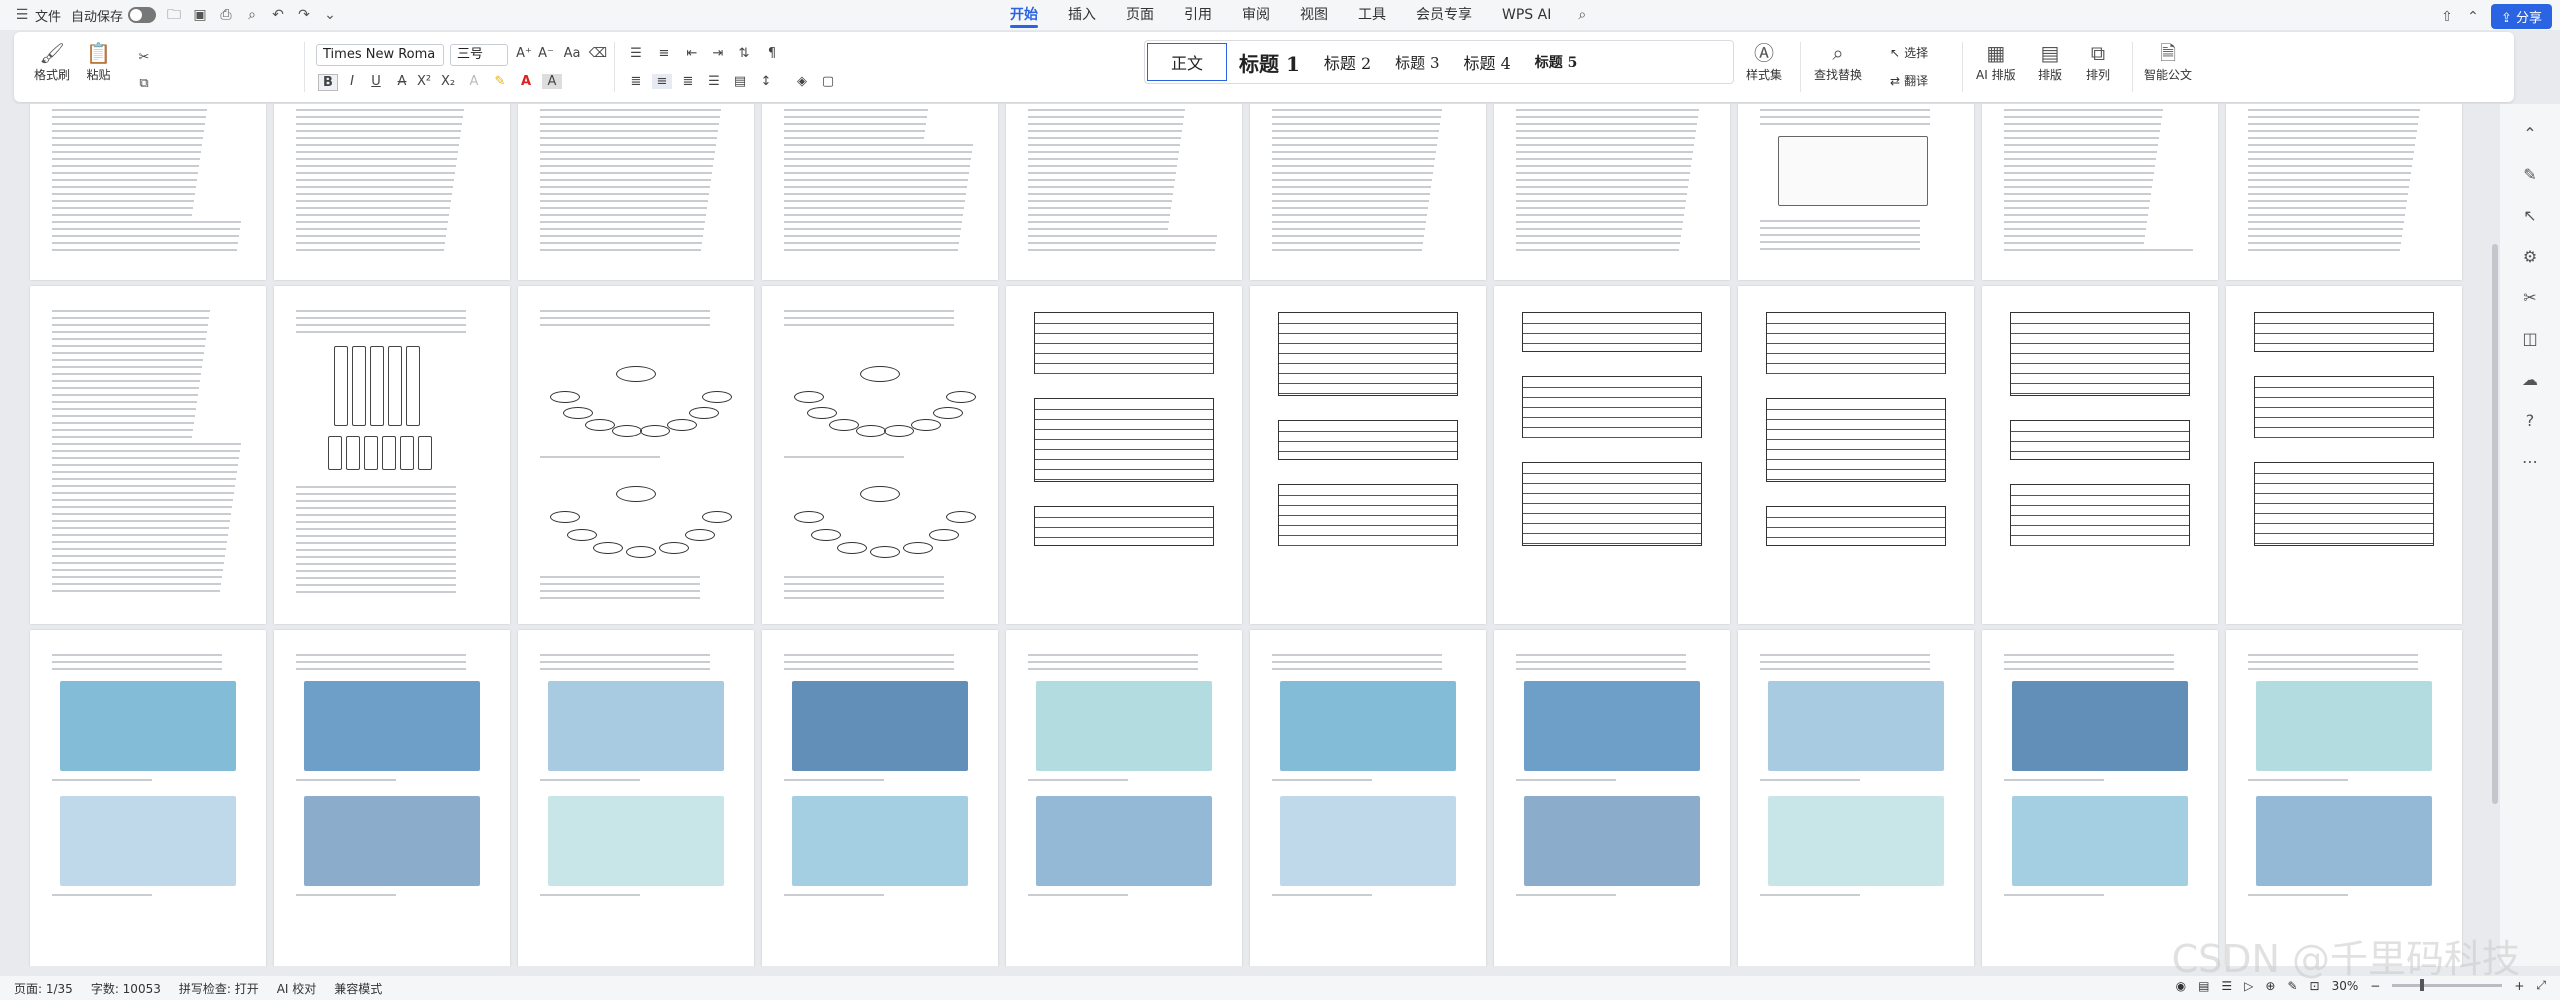 The width and height of the screenshot is (2560, 1000). I want to click on align-center-icon: ≡, so click(662, 81).